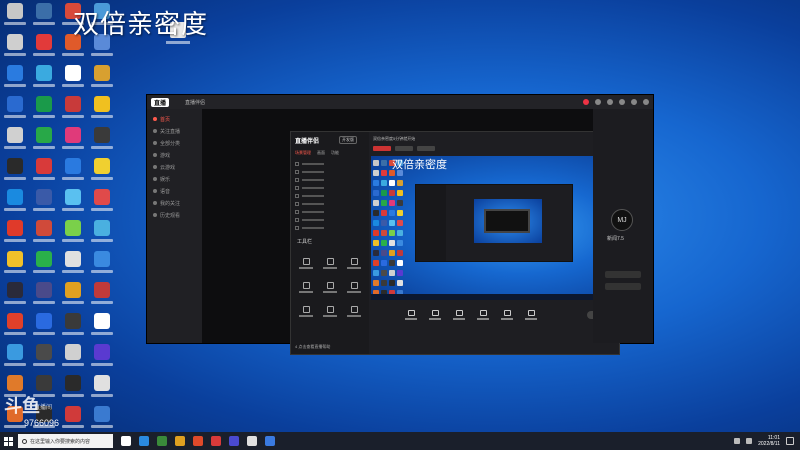 The image size is (800, 450). Describe the element at coordinates (174, 131) in the screenshot. I see `sidebar-item: 关注直播` at that location.